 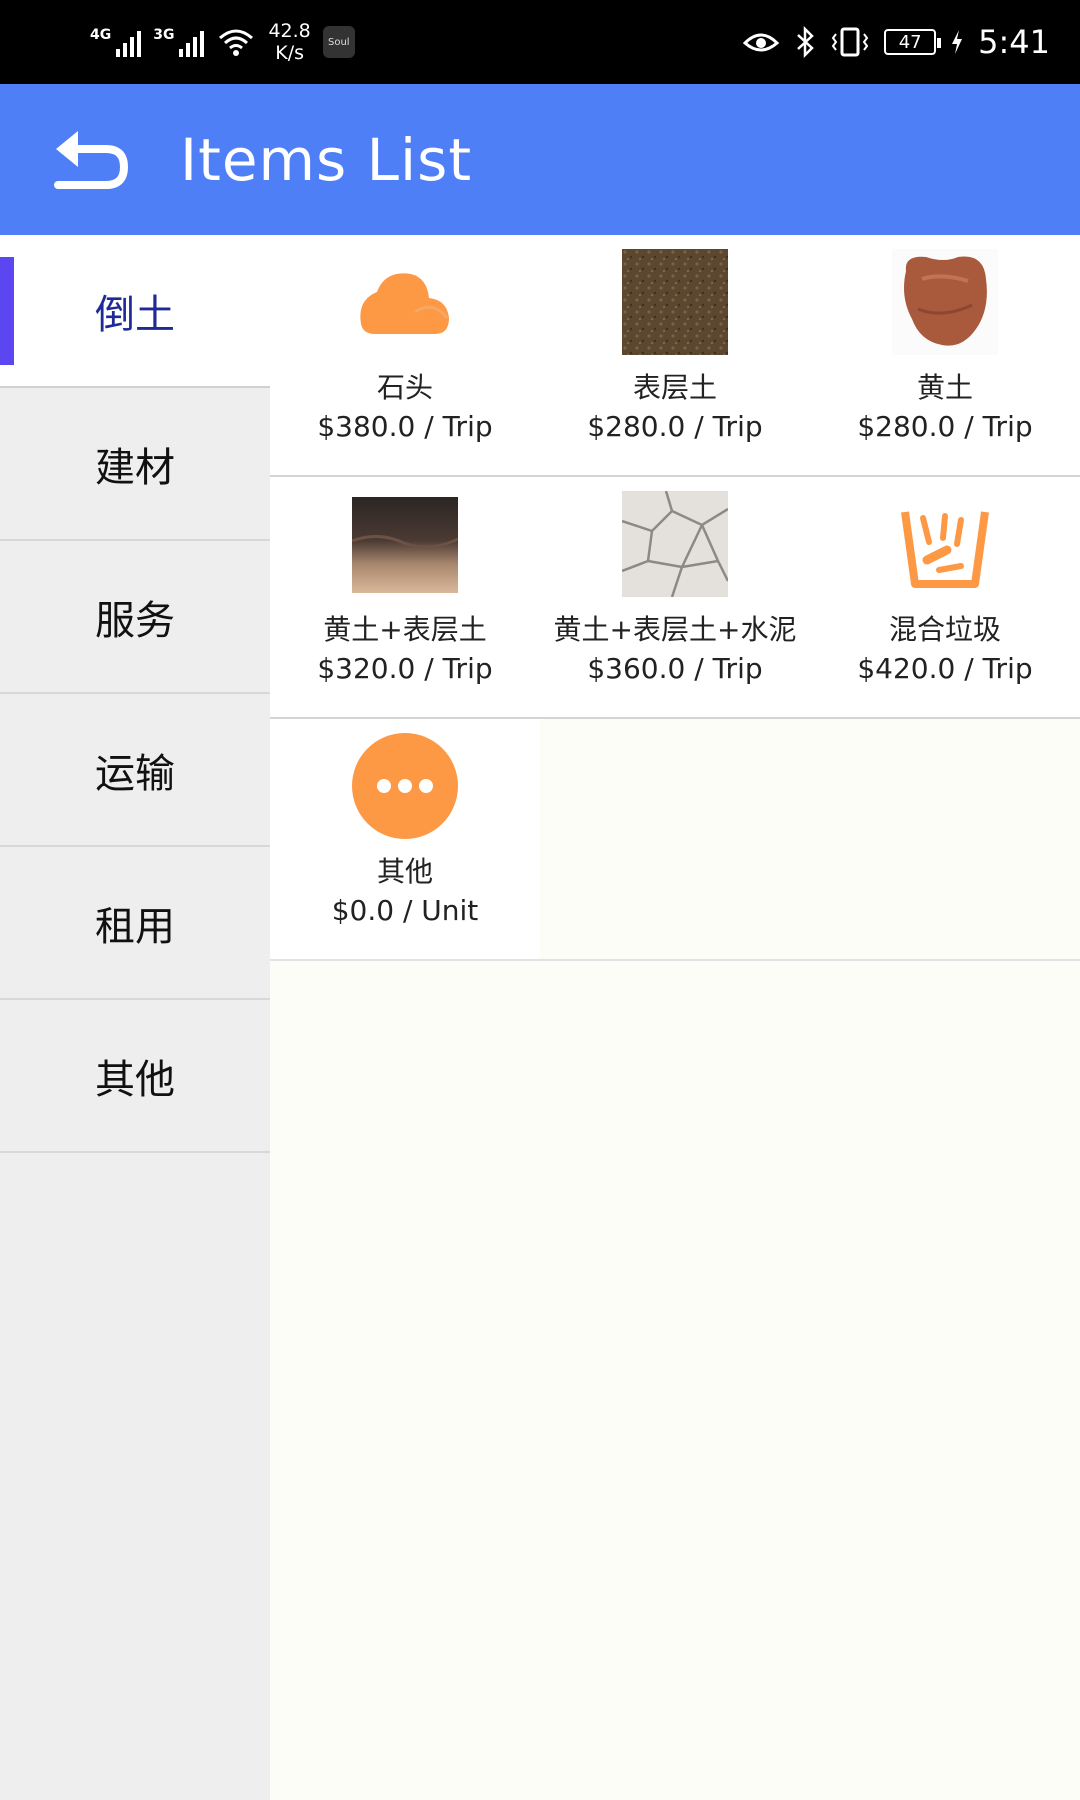 I want to click on sidebar-item-other: 其他, so click(x=135, y=1076).